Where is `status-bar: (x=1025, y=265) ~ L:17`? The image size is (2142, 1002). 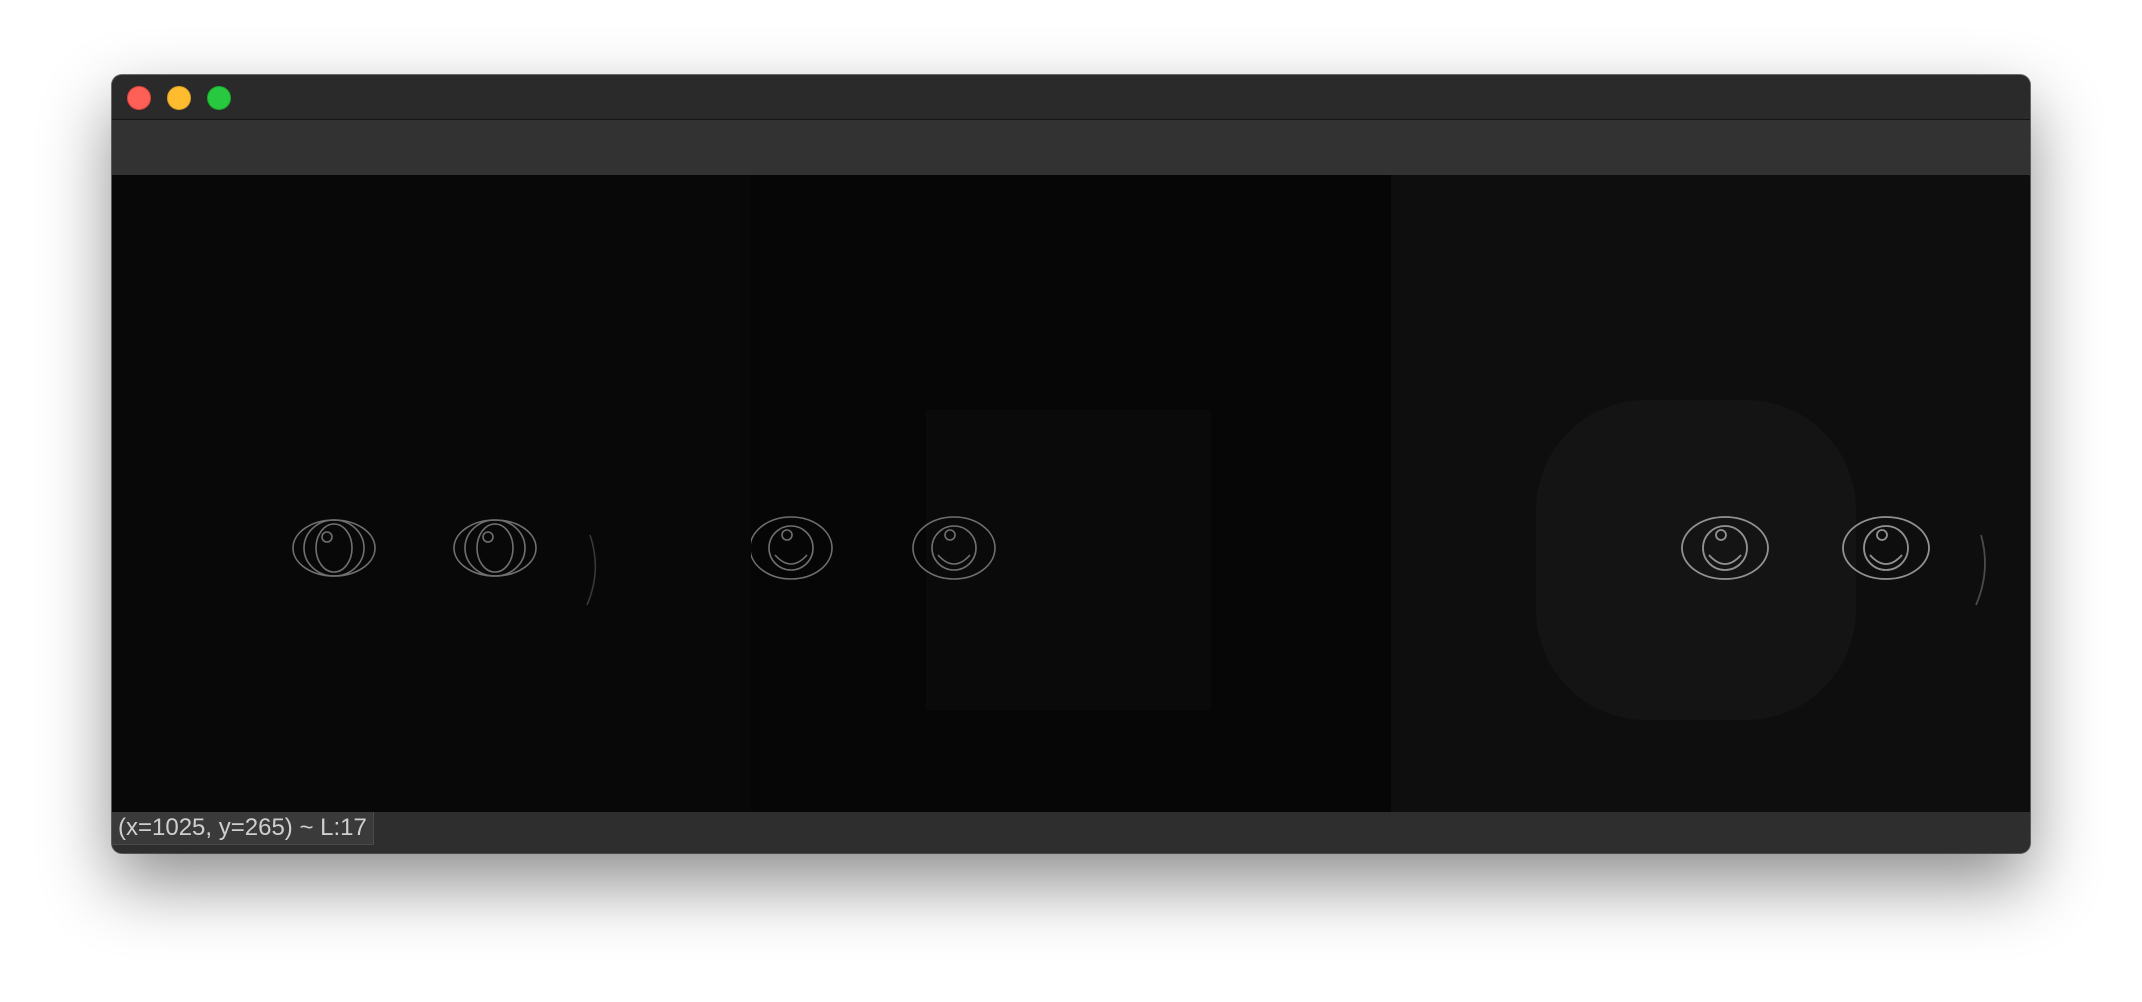 status-bar: (x=1025, y=265) ~ L:17 is located at coordinates (1071, 832).